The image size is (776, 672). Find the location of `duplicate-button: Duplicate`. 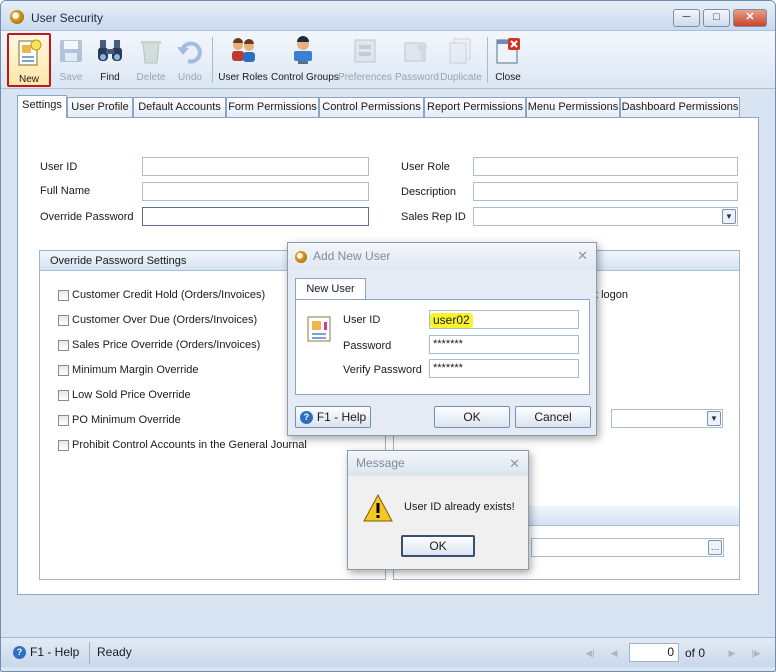

duplicate-button: Duplicate is located at coordinates (461, 60).